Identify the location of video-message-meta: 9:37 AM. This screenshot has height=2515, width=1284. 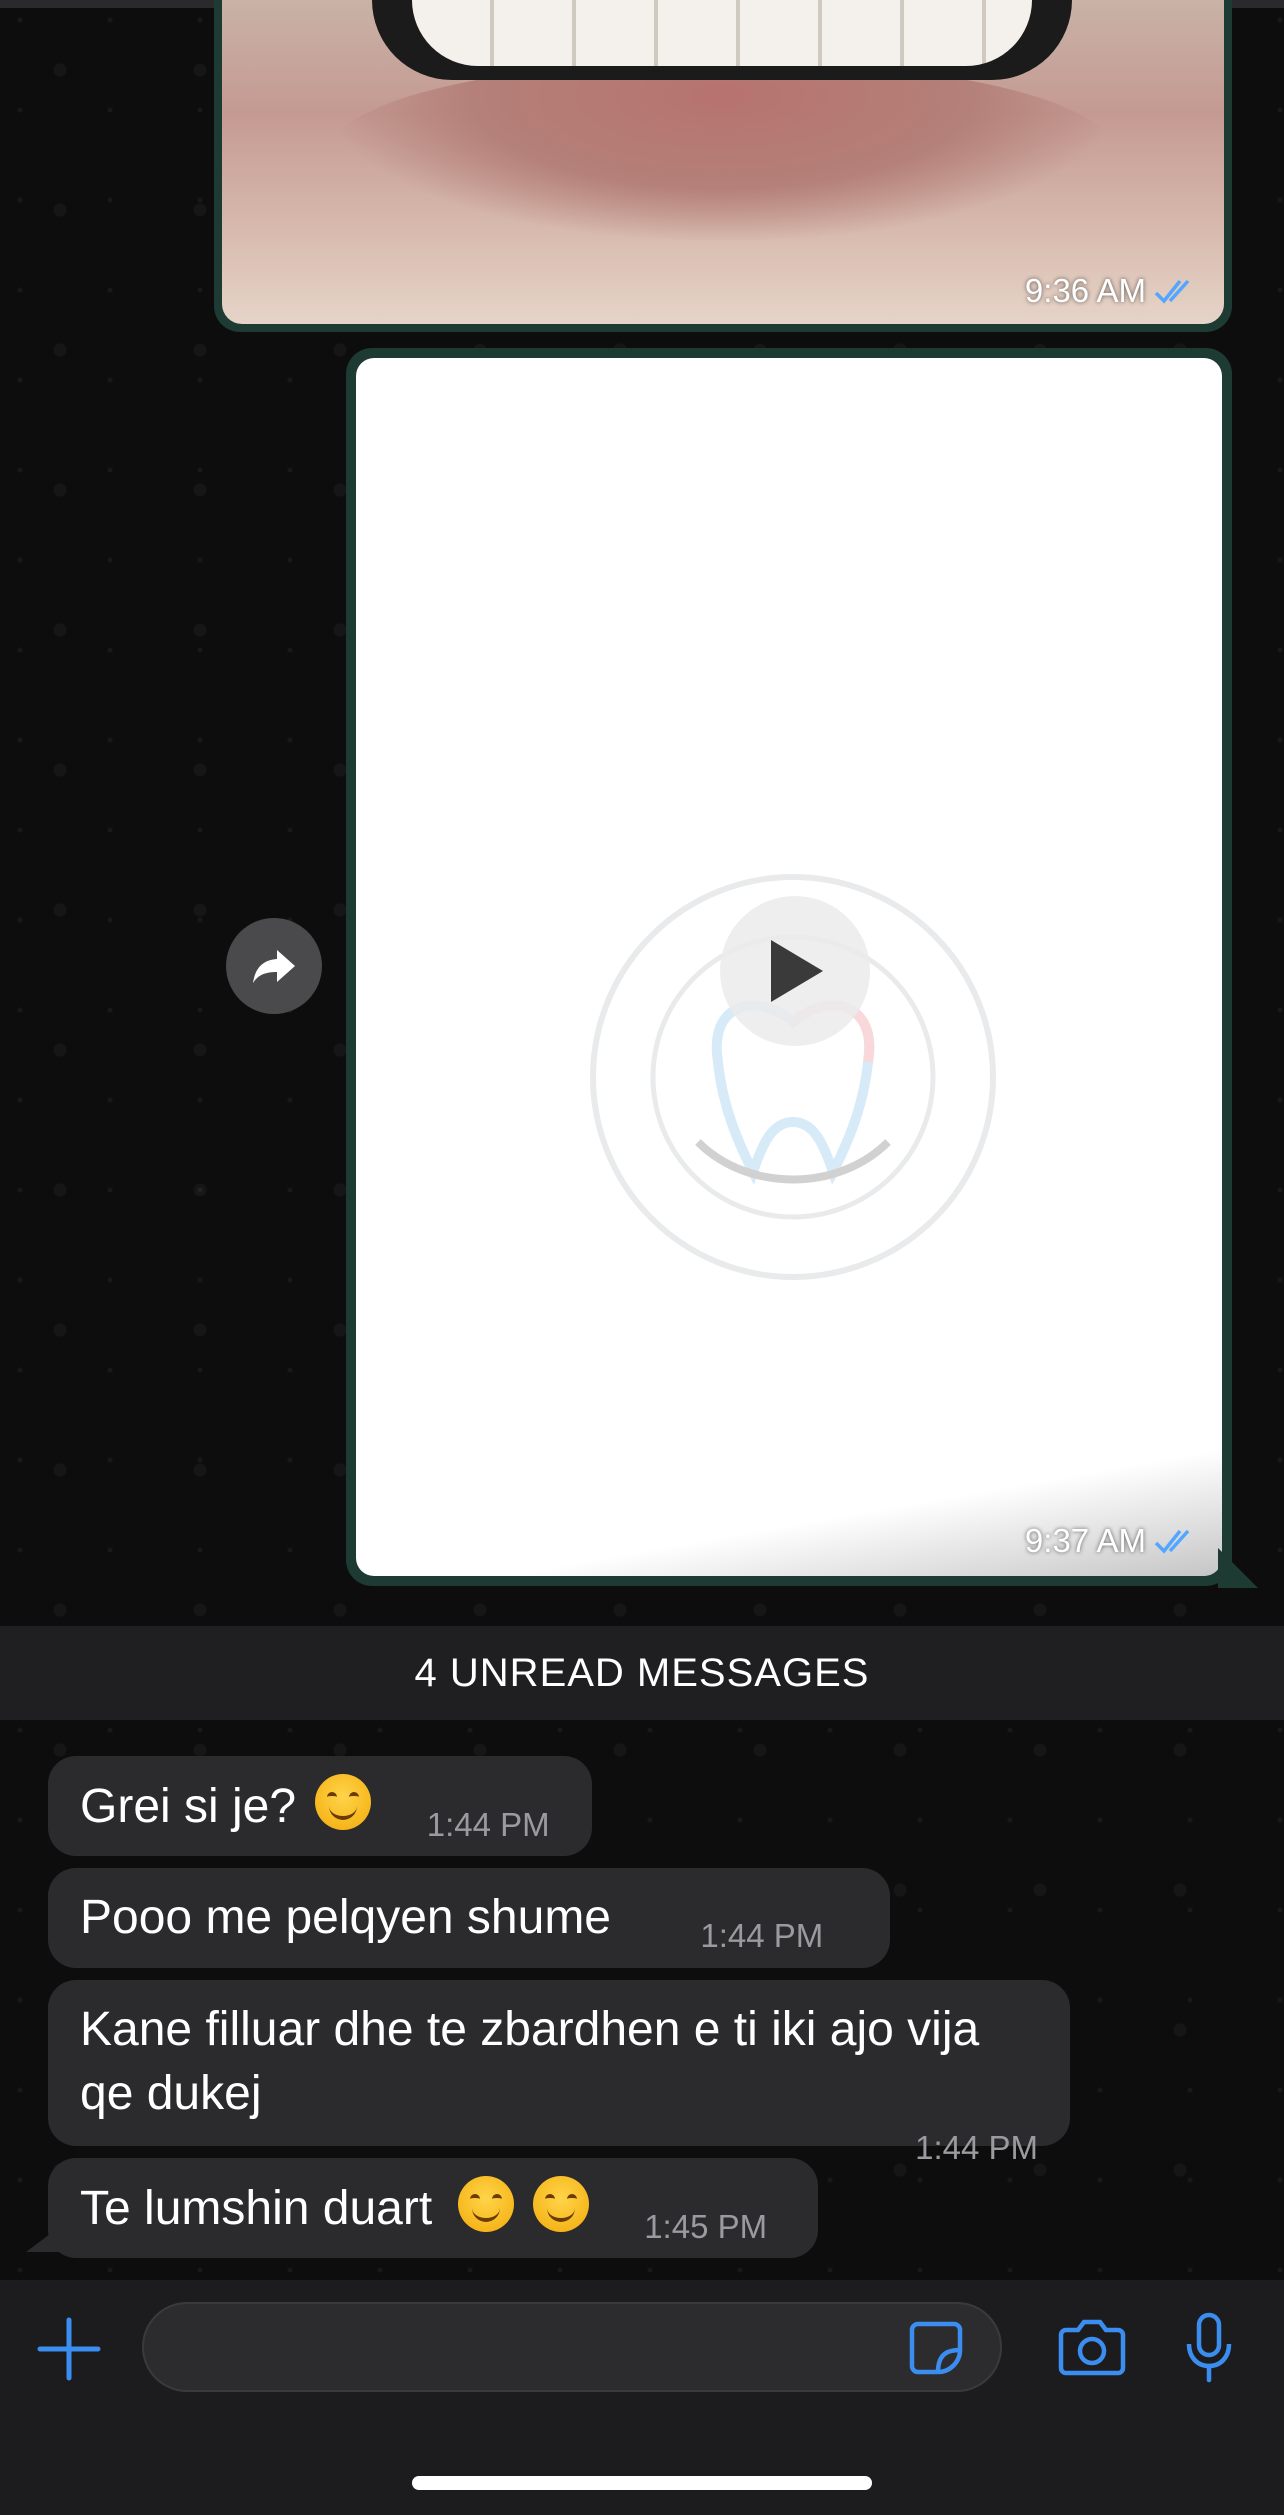
(1111, 1541).